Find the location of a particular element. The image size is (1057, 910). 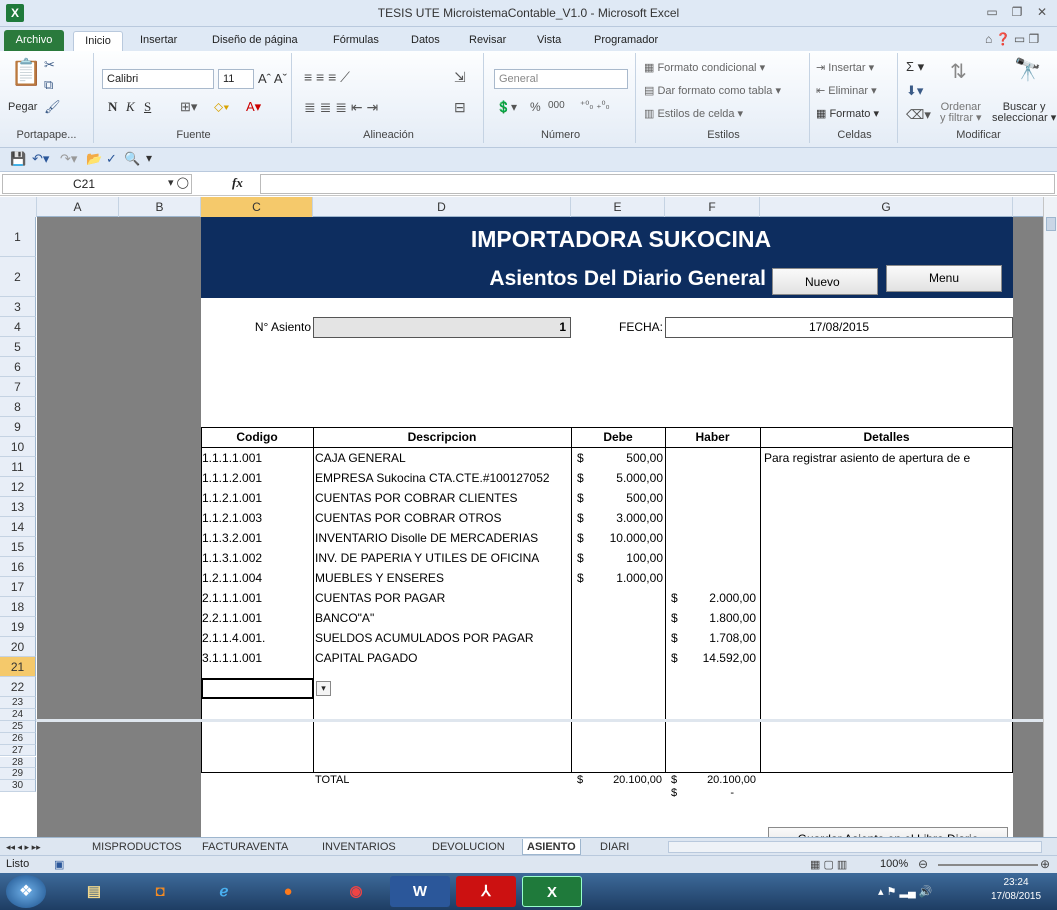

entry-codigo: 1.1.3.1.002 is located at coordinates (257, 558).